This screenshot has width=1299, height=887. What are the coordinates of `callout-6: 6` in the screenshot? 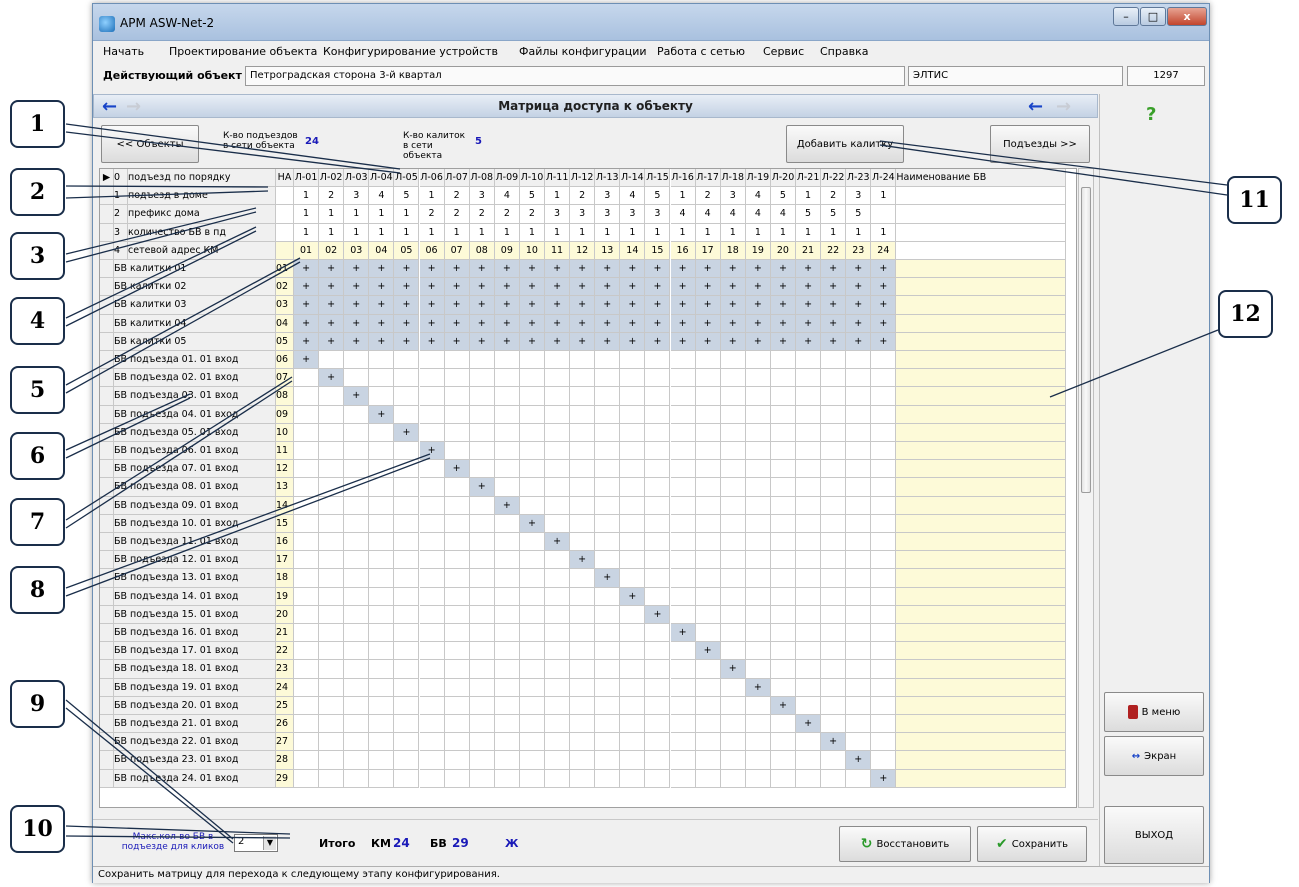 It's located at (37, 456).